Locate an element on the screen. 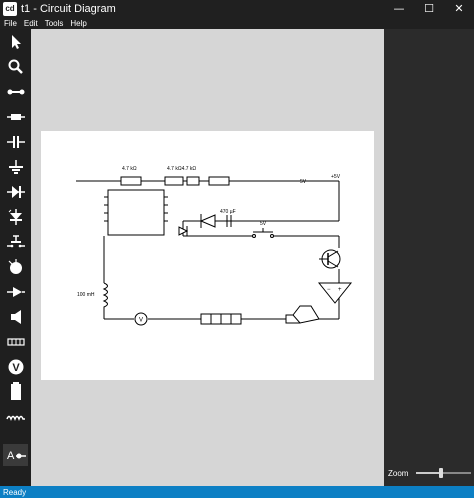  push-switch-icon is located at coordinates (15, 241).